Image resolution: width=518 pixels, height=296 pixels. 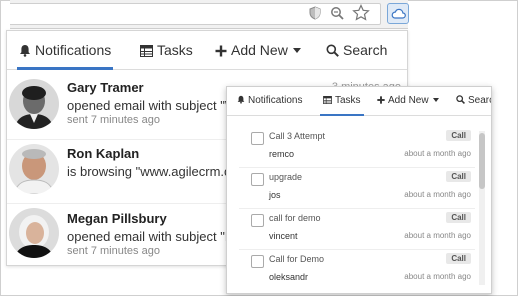 What do you see at coordinates (337, 13) in the screenshot?
I see `zoom-icon` at bounding box center [337, 13].